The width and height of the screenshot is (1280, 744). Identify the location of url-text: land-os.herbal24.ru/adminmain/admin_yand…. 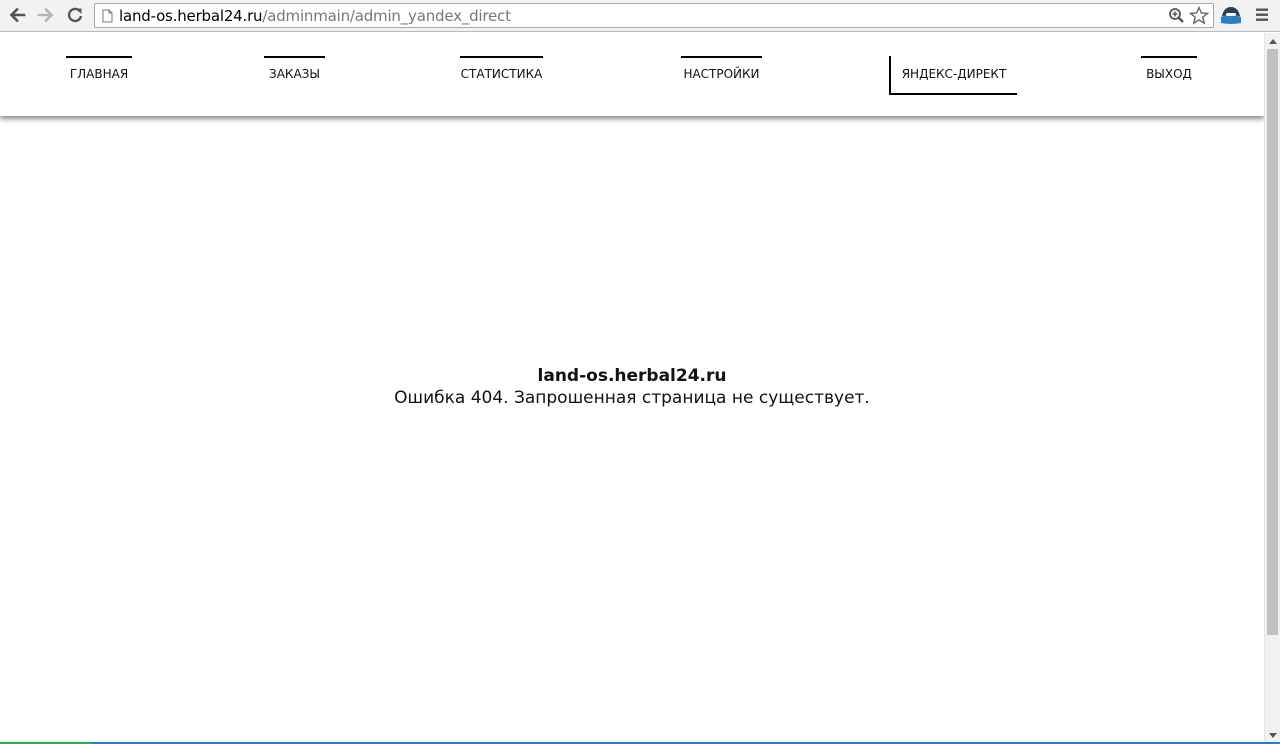
(315, 16).